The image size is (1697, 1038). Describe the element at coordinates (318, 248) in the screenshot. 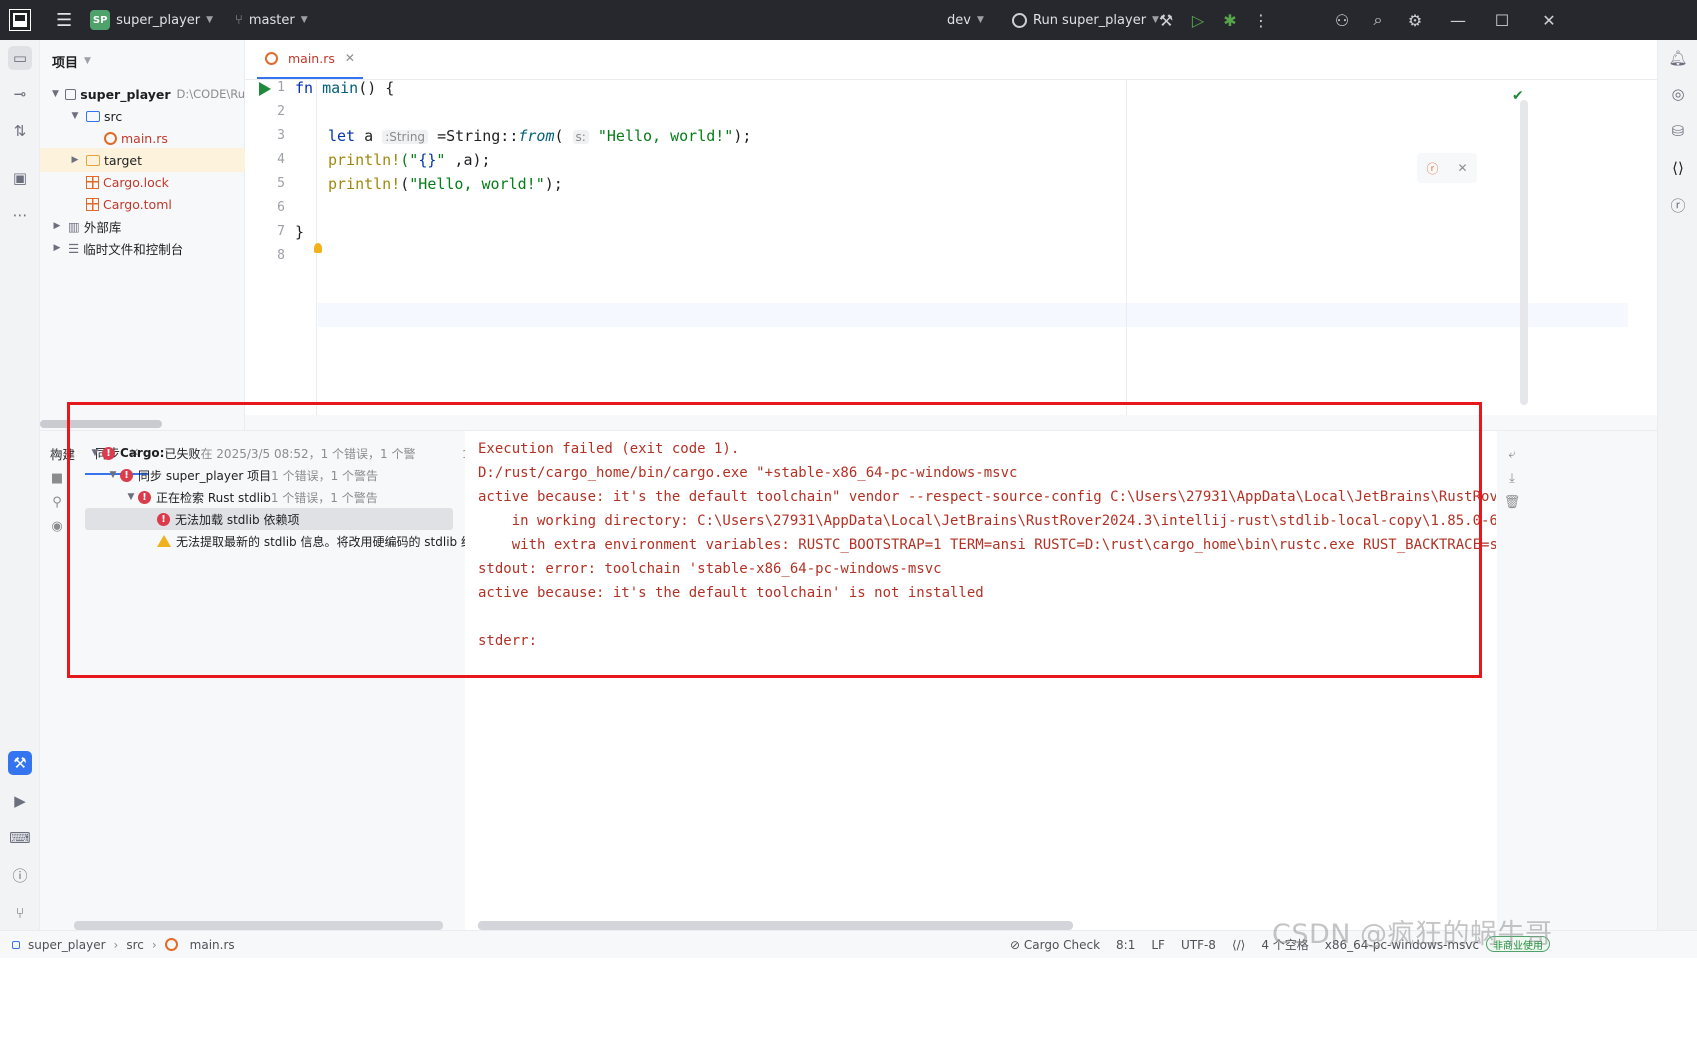

I see `lightbulb-icon` at that location.